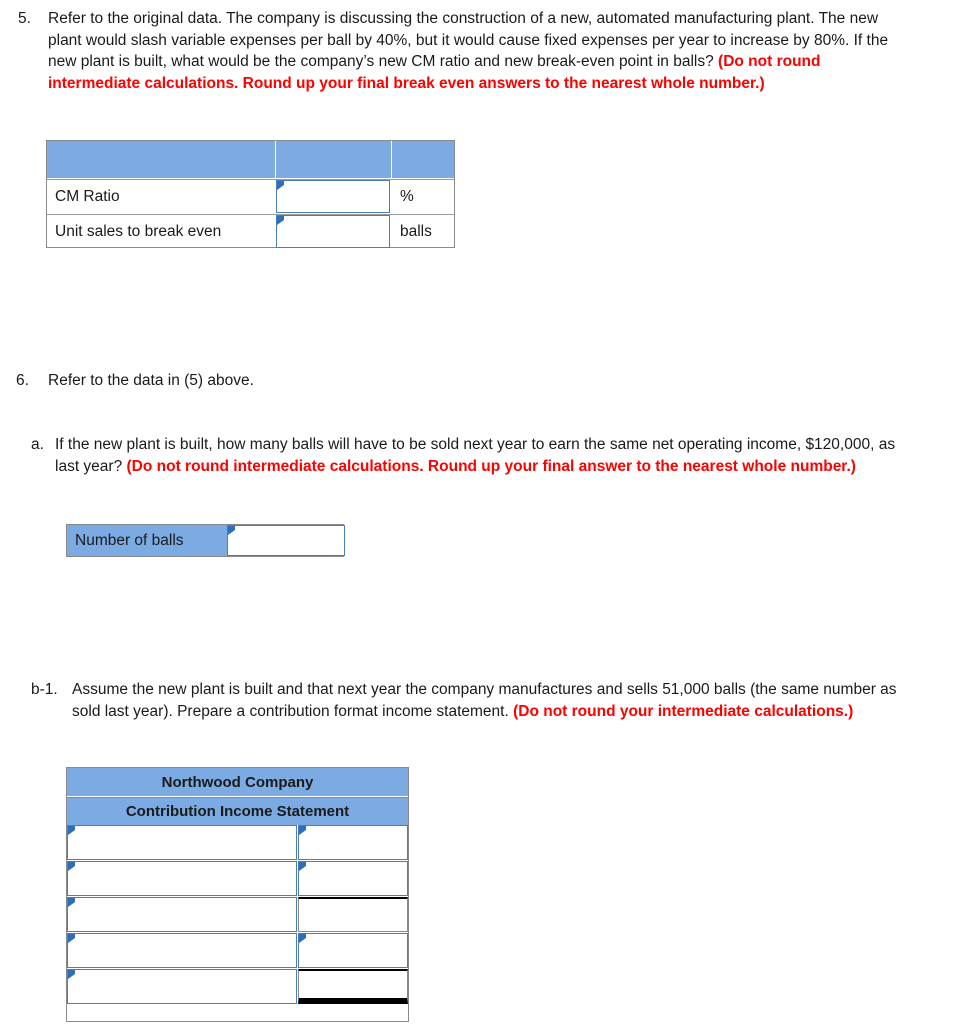 This screenshot has height=1024, width=955. What do you see at coordinates (353, 986) in the screenshot?
I see `income-row-5-amount-input` at bounding box center [353, 986].